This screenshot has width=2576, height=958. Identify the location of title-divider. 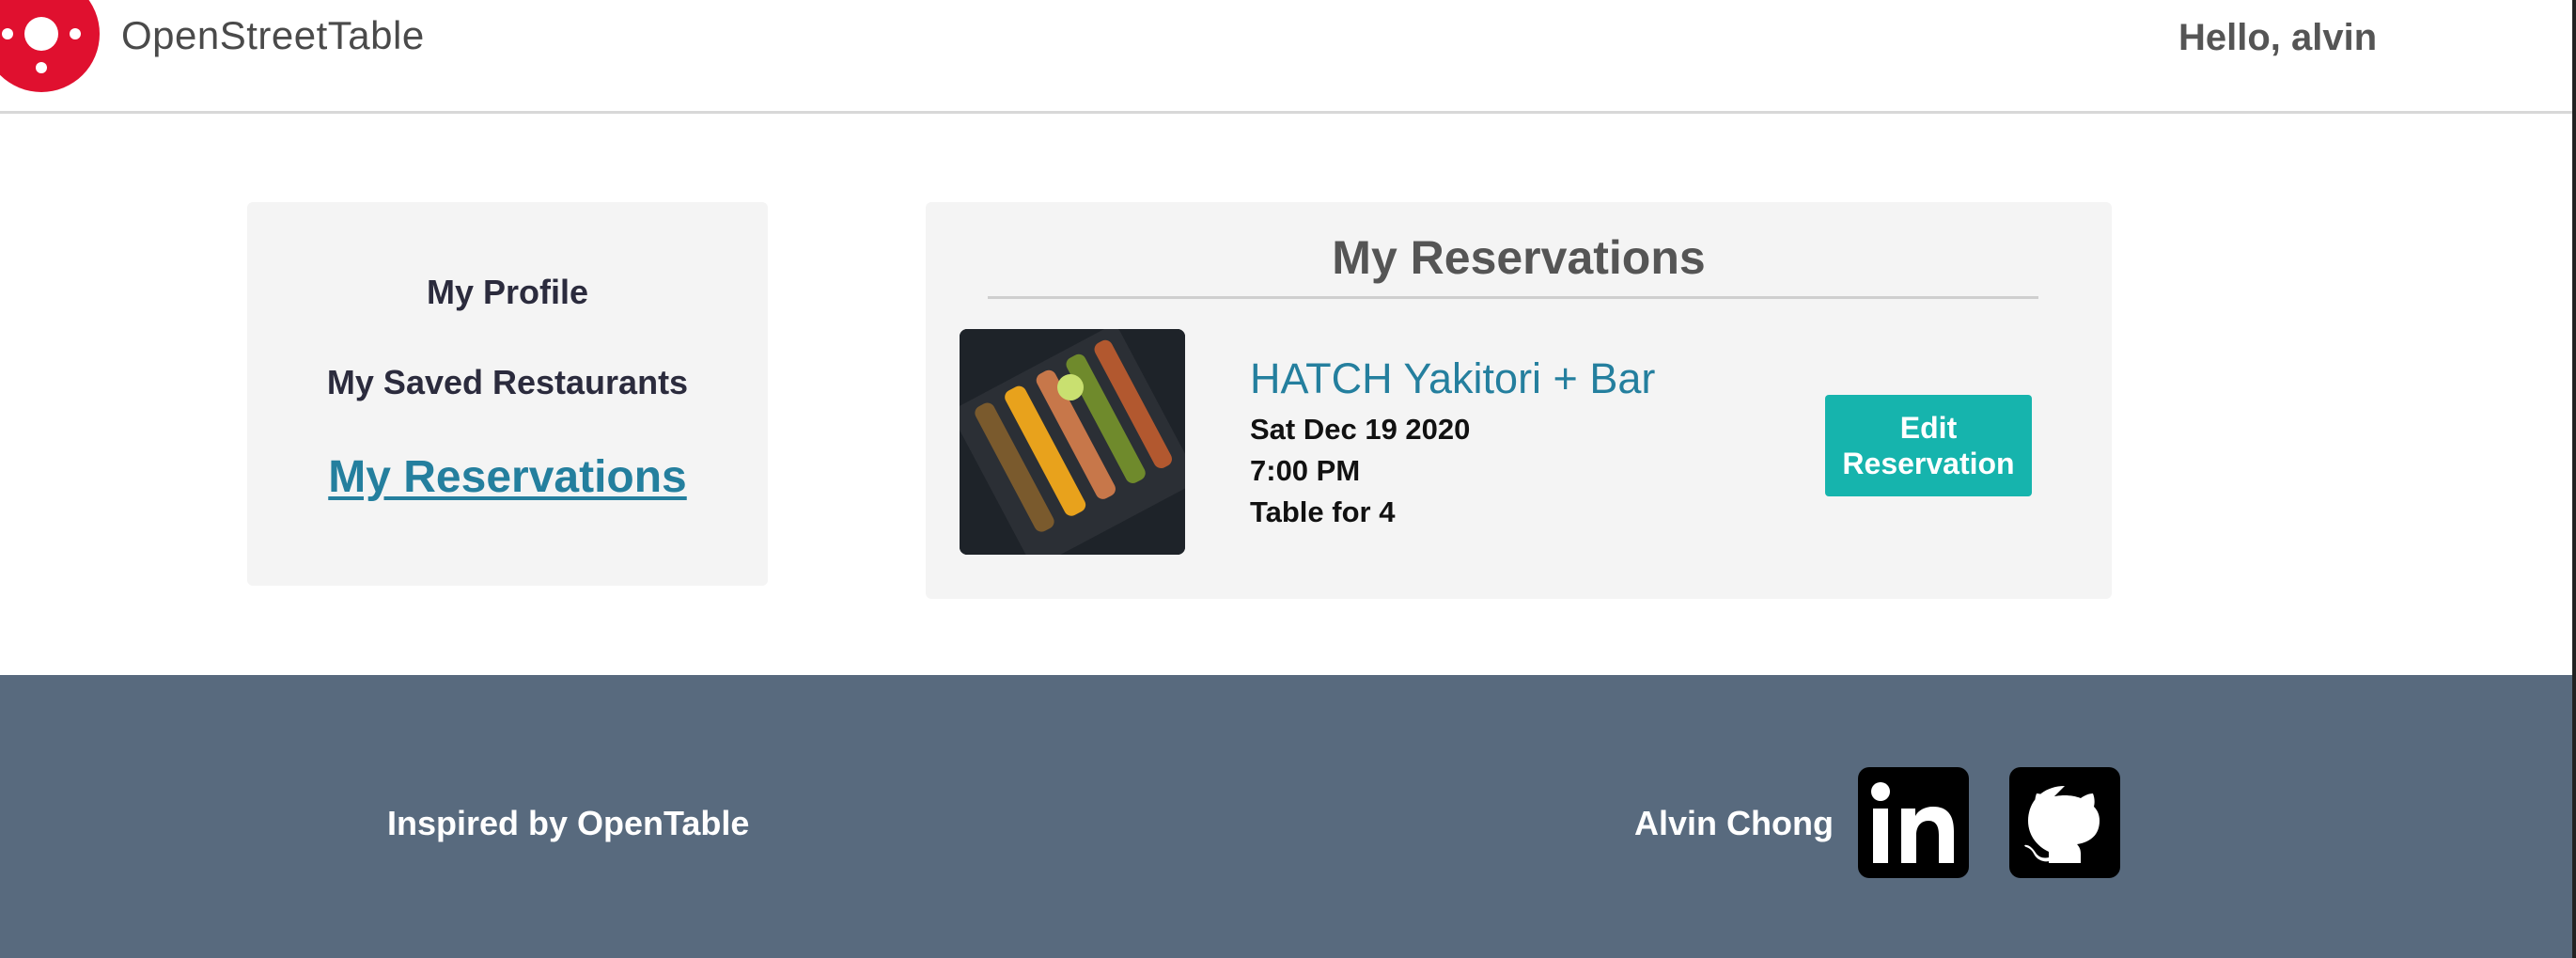
(1513, 297).